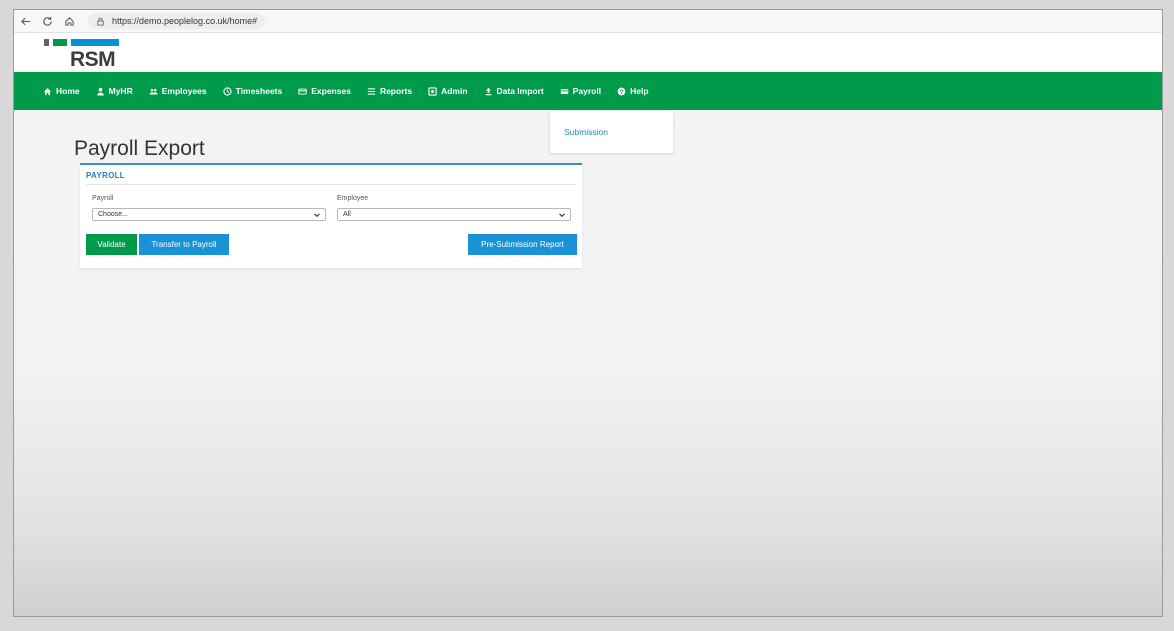 The image size is (1174, 631). I want to click on nav-label: Admin, so click(454, 91).